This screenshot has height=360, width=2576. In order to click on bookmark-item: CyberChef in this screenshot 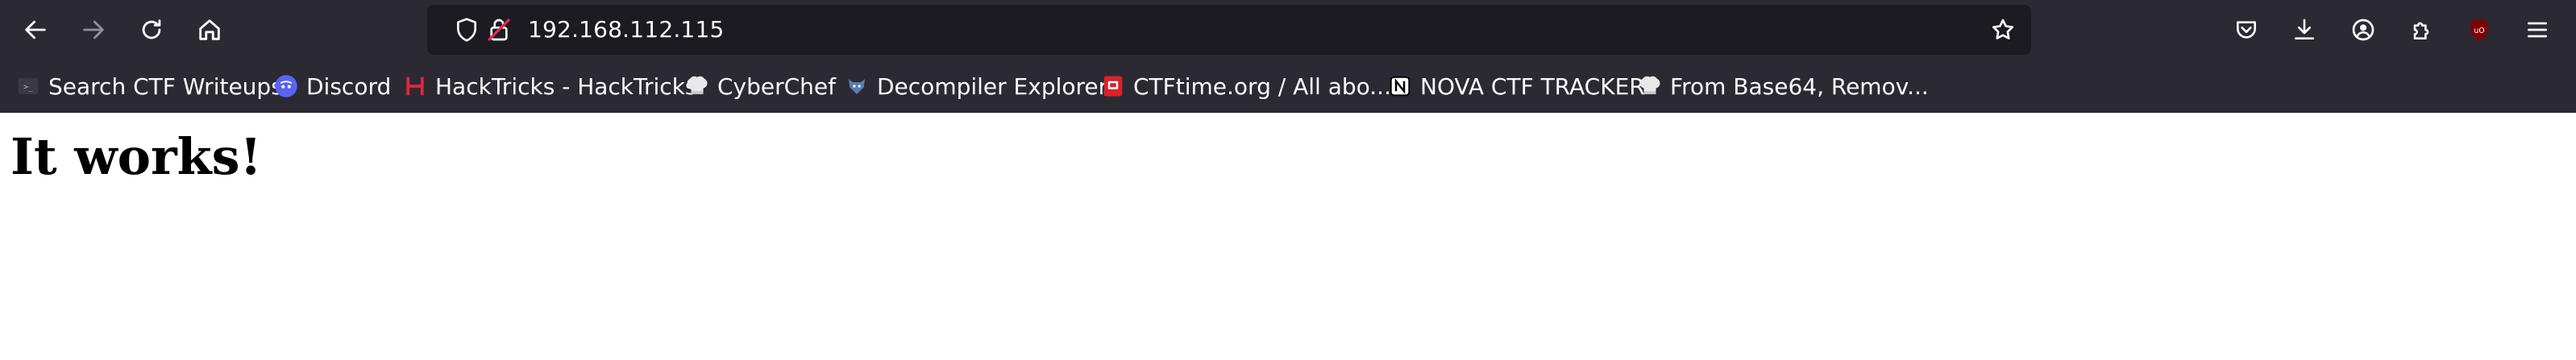, I will do `click(760, 86)`.